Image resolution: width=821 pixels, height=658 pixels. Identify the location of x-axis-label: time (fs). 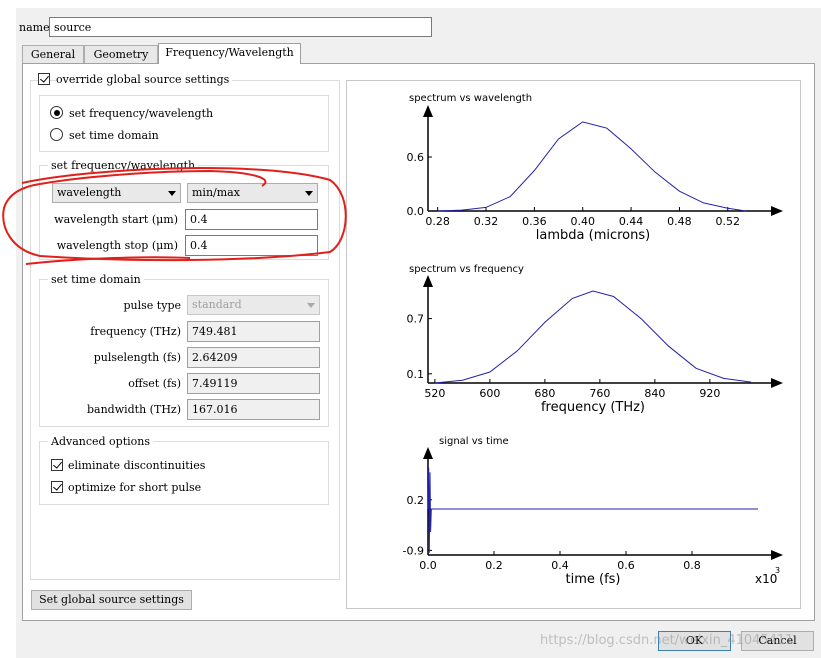
(593, 579).